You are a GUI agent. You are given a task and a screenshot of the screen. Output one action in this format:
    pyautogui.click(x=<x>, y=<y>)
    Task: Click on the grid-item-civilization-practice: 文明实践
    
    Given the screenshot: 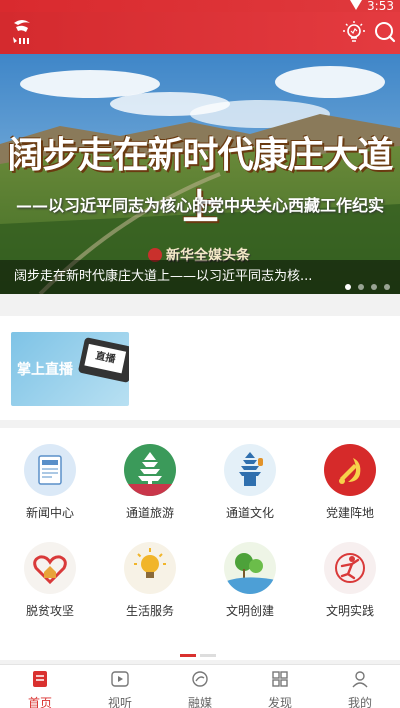 What is the action you would take?
    pyautogui.click(x=350, y=580)
    